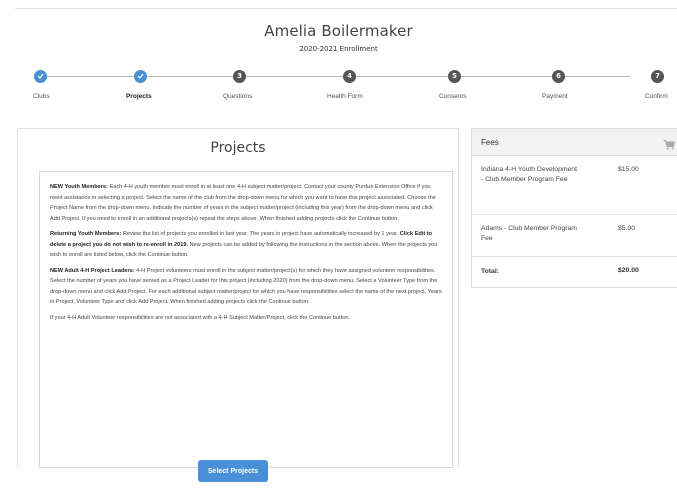 Image resolution: width=677 pixels, height=488 pixels. I want to click on fee-amount: $5.00, so click(627, 228).